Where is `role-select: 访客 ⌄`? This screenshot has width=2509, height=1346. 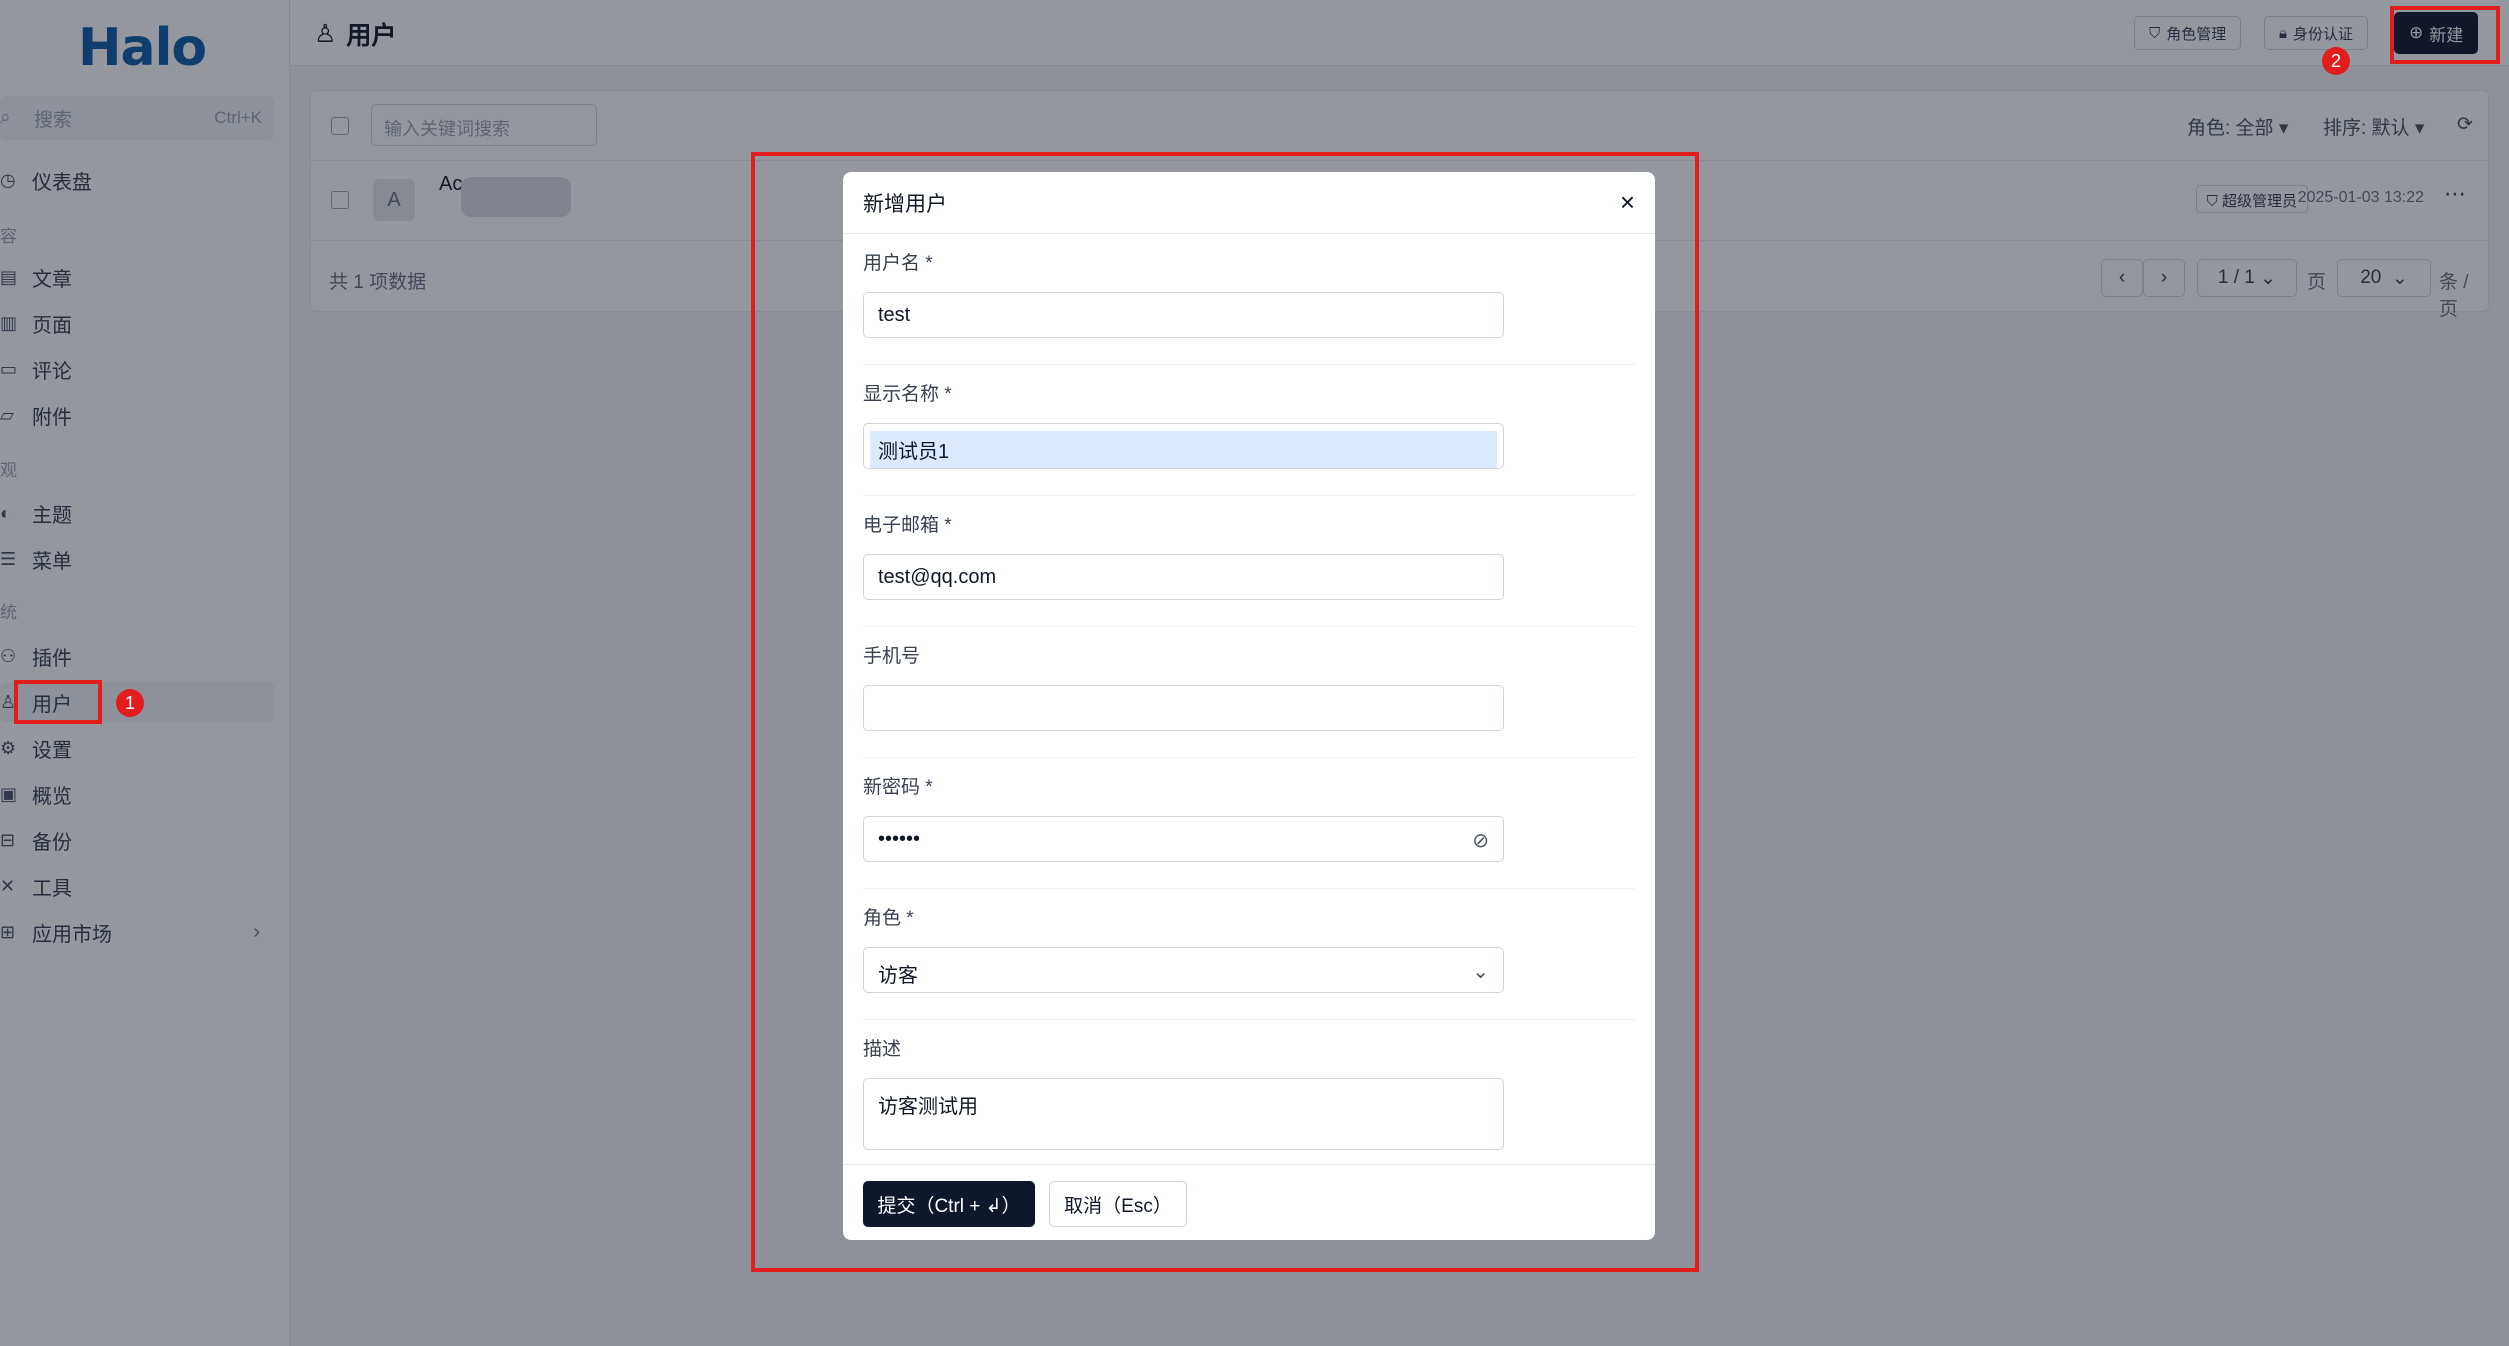 role-select: 访客 ⌄ is located at coordinates (1183, 970).